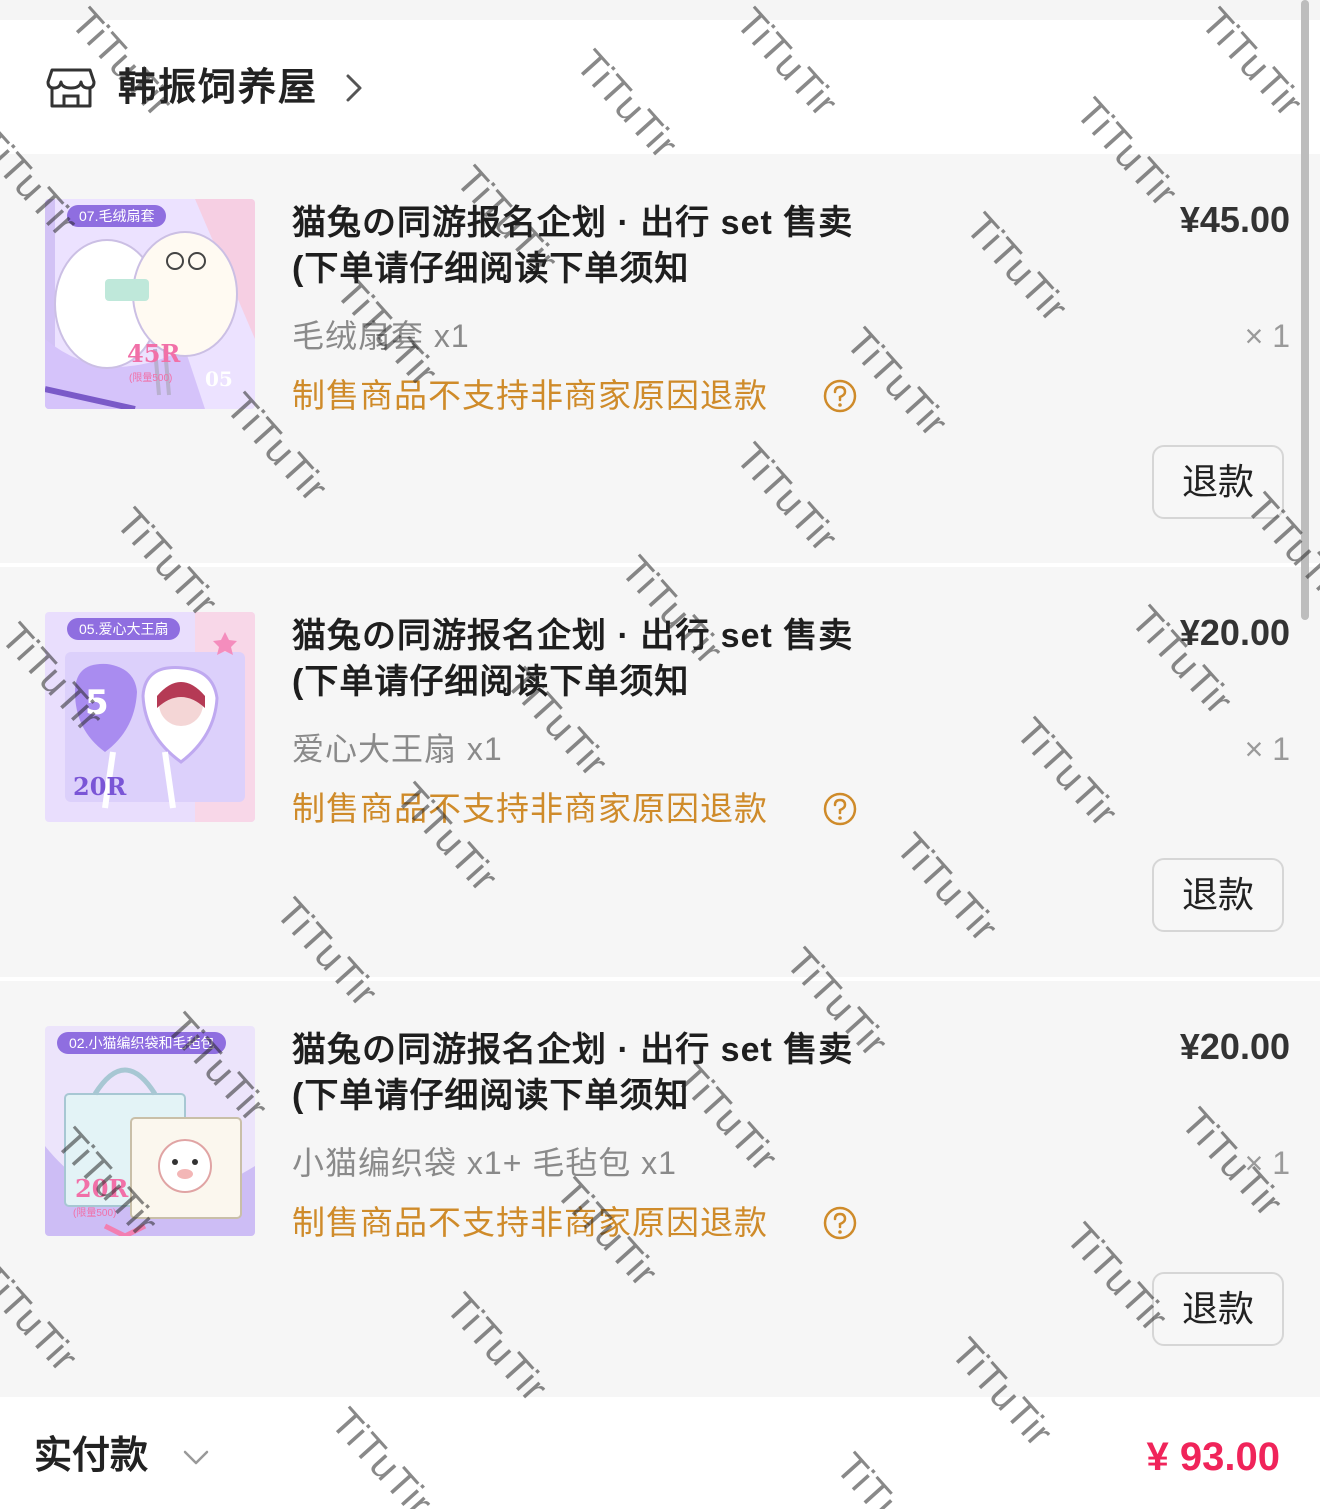 Image resolution: width=1320 pixels, height=1509 pixels. Describe the element at coordinates (124, 629) in the screenshot. I see `thumbnail-tag: 05.爱心大王扇` at that location.